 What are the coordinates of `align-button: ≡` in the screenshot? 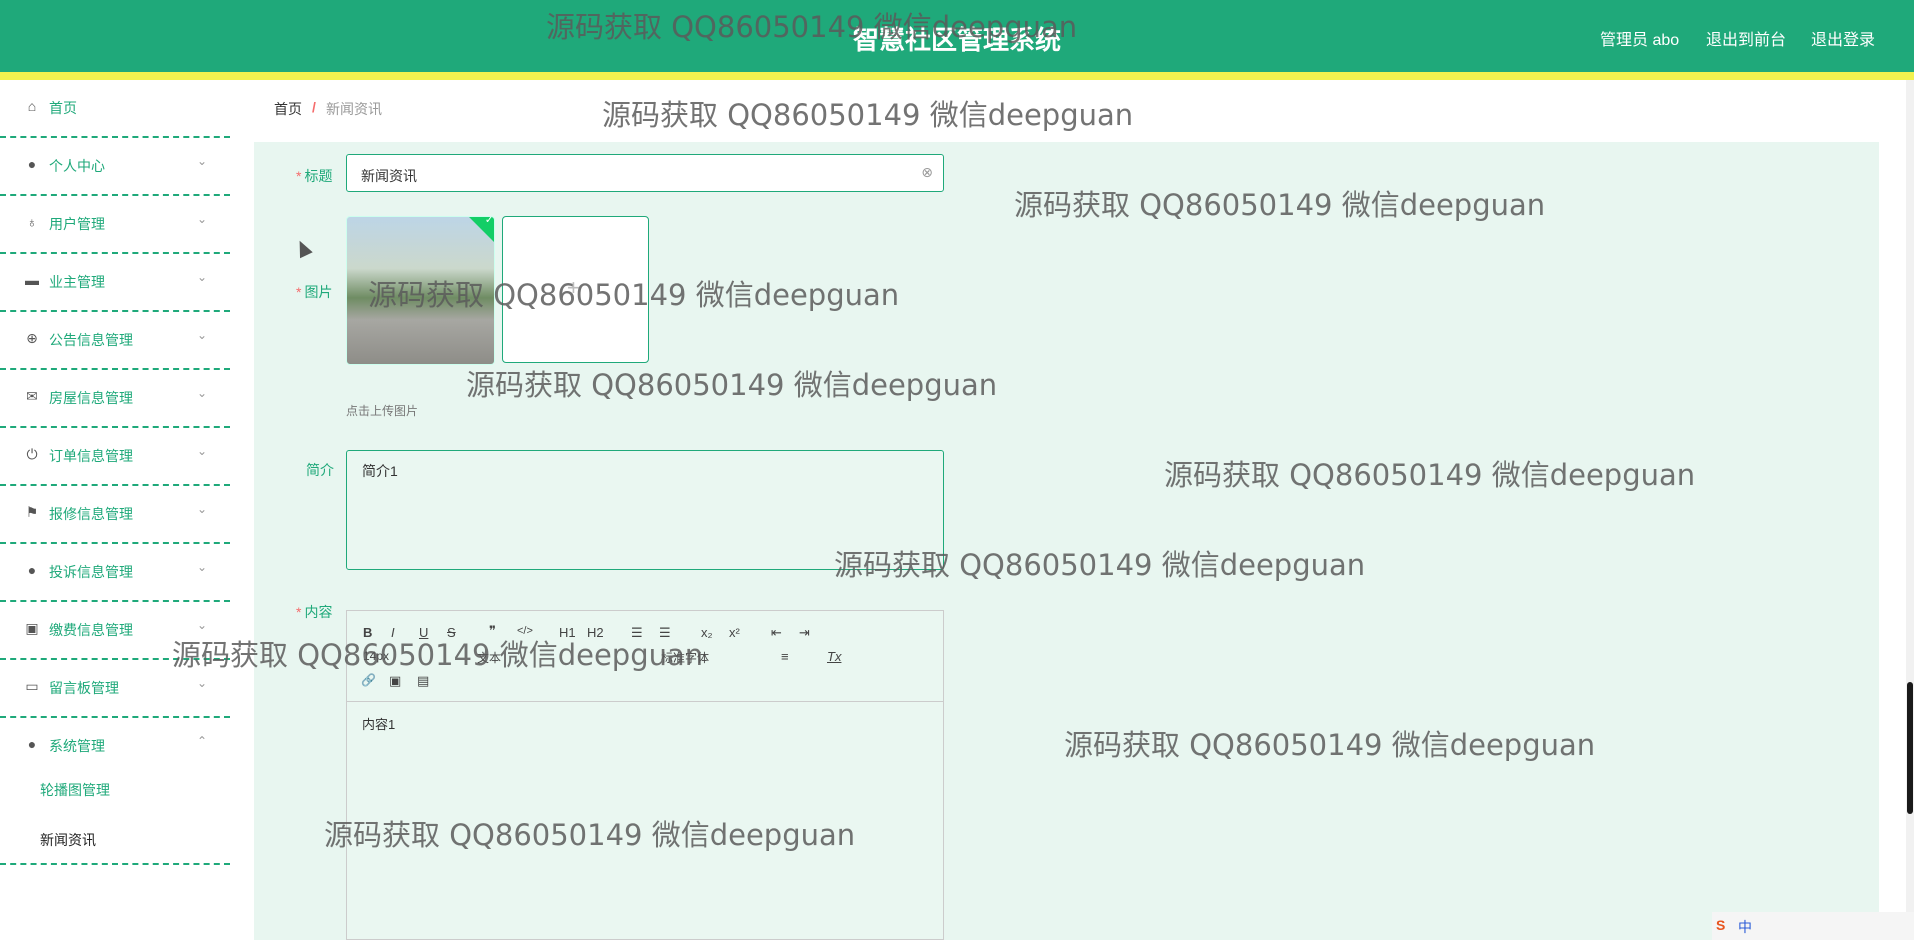 It's located at (785, 656).